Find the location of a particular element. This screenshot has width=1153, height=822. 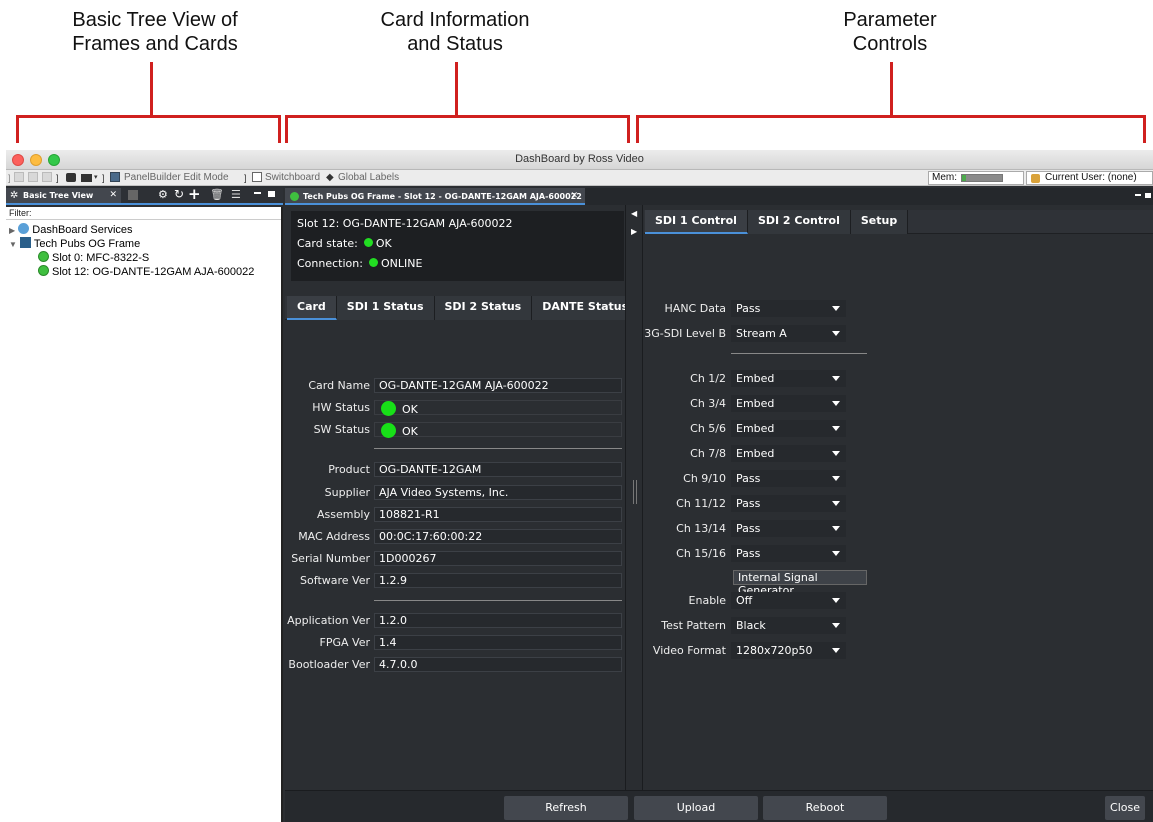

sw-status-text: OK is located at coordinates (410, 431).